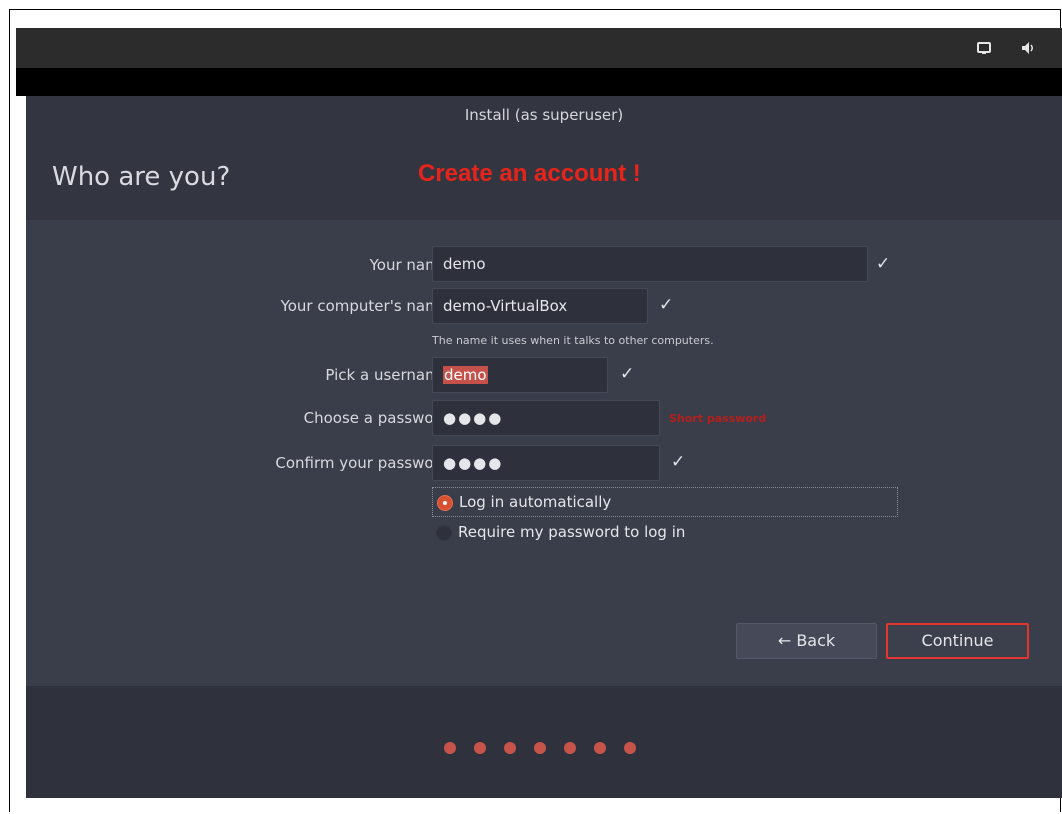  What do you see at coordinates (539, 82) in the screenshot?
I see `top-bar-shadow` at bounding box center [539, 82].